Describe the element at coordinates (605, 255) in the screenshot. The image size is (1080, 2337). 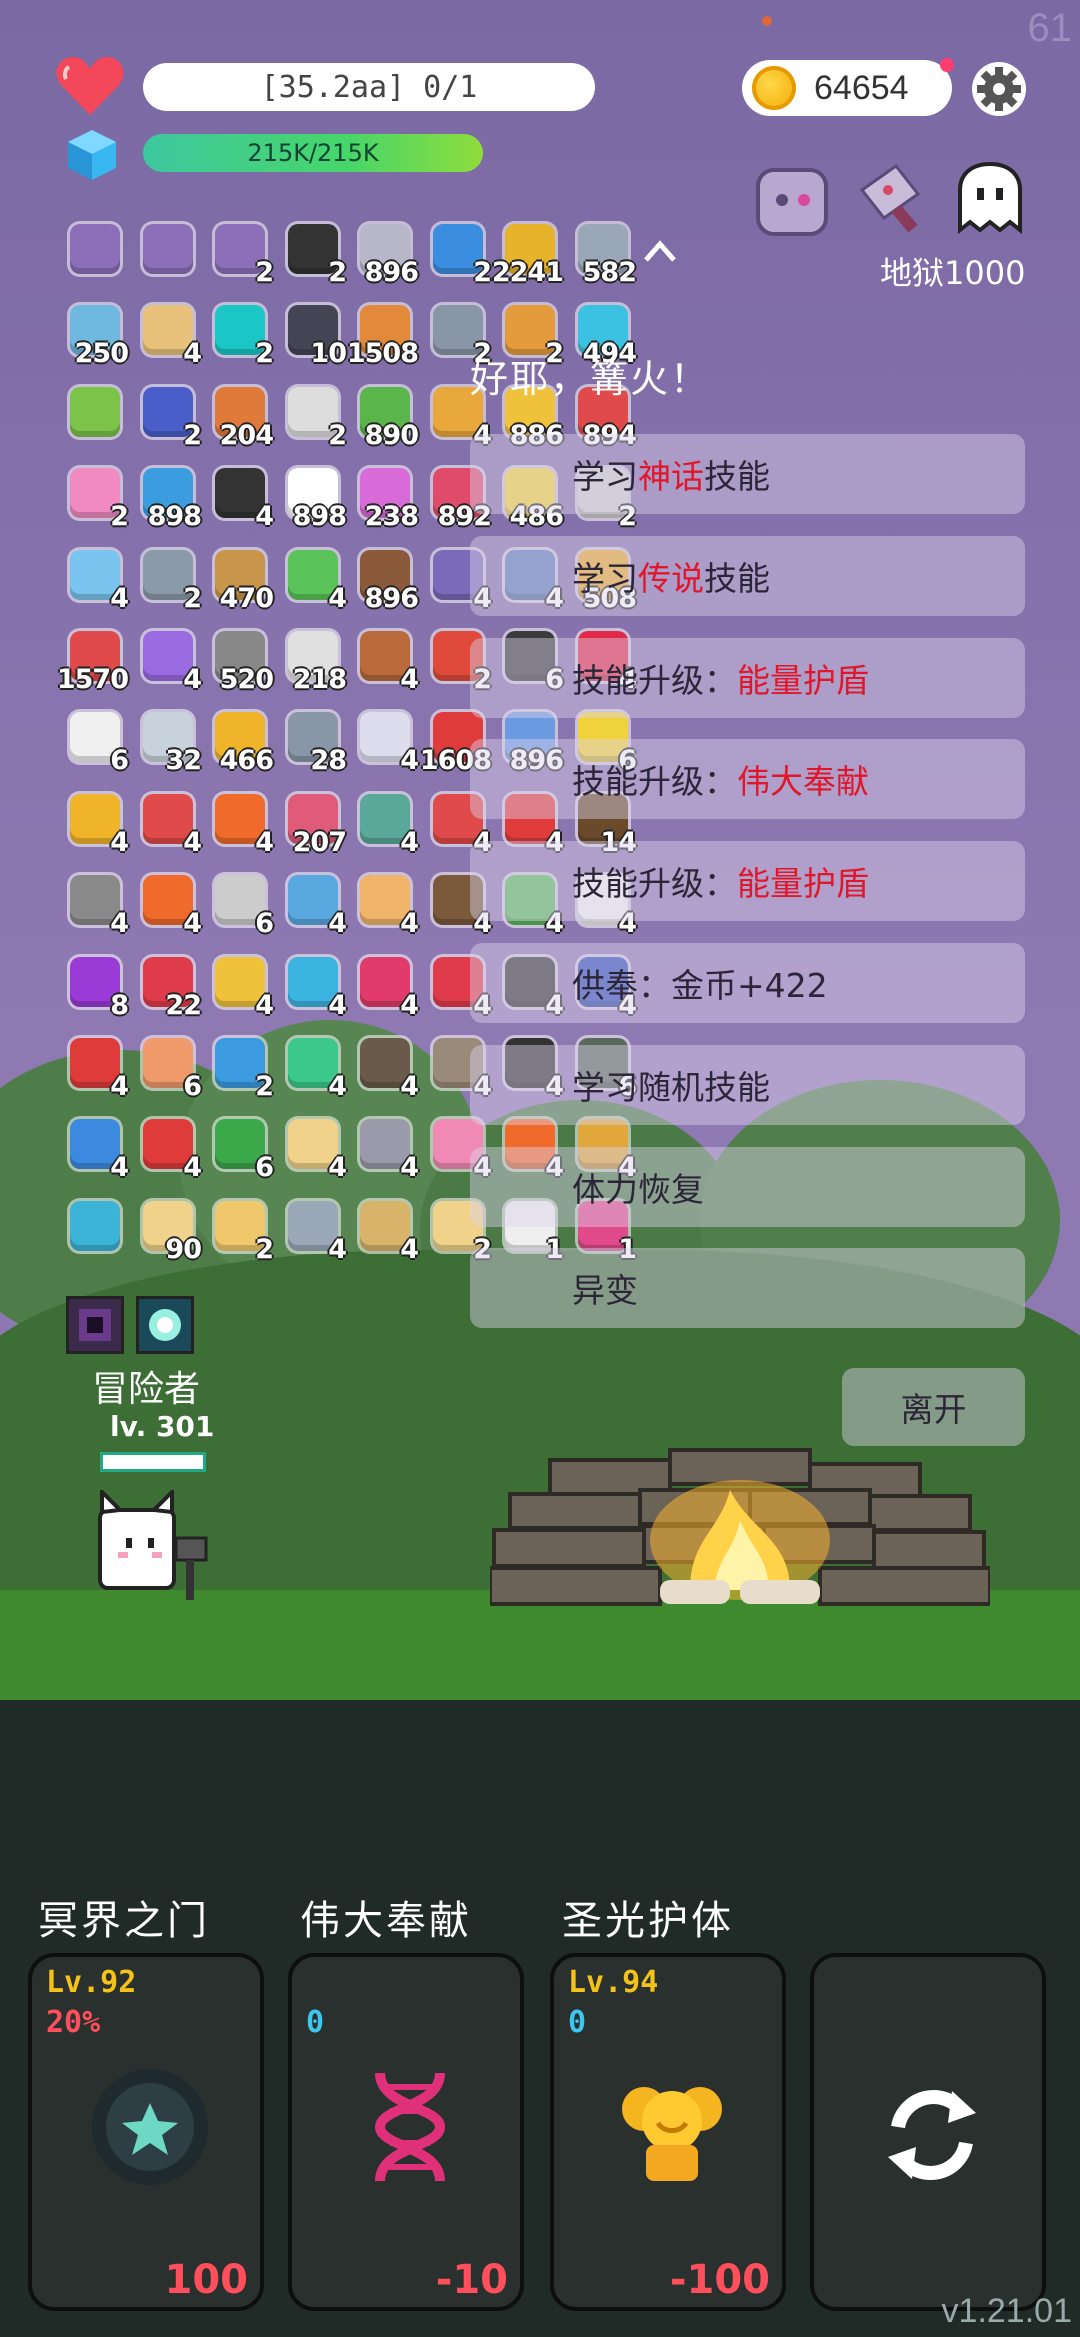
I see `sword-icon: 582` at that location.